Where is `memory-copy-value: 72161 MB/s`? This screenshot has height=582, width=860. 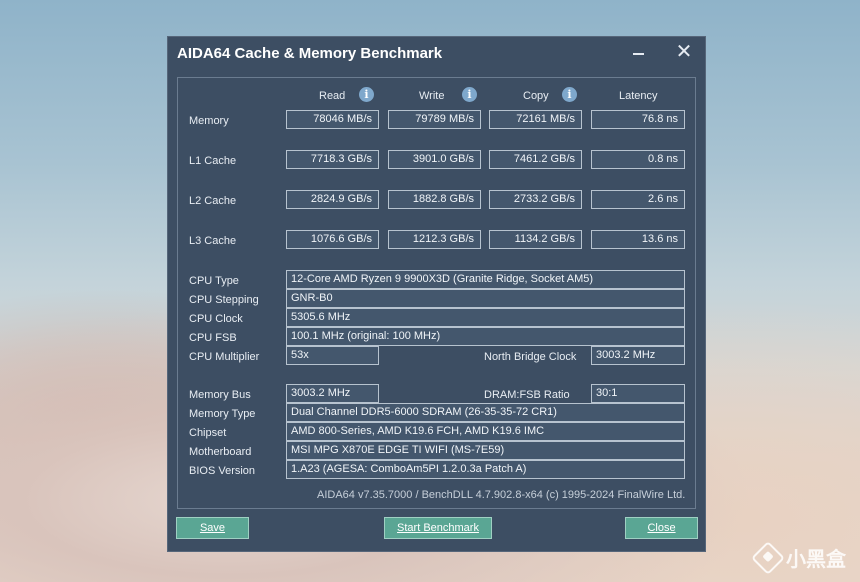
memory-copy-value: 72161 MB/s is located at coordinates (535, 119).